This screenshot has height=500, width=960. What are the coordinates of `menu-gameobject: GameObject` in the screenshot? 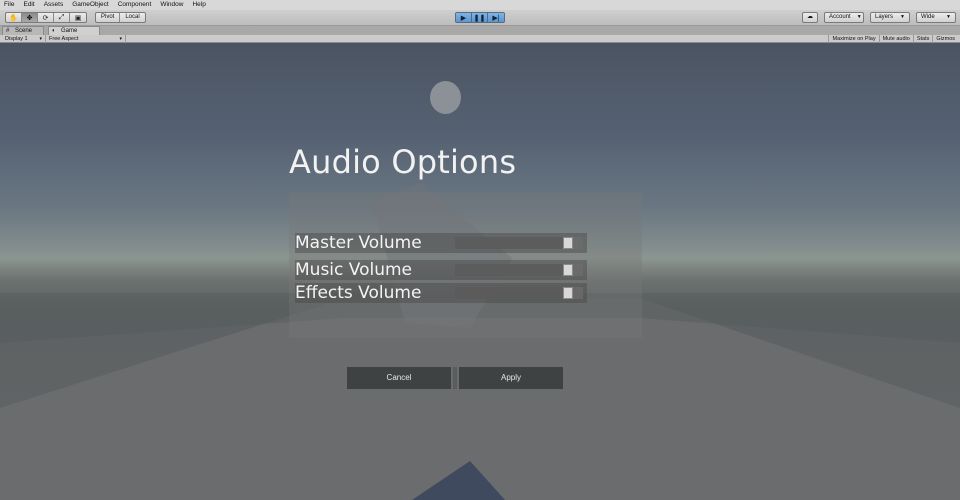 It's located at (90, 5).